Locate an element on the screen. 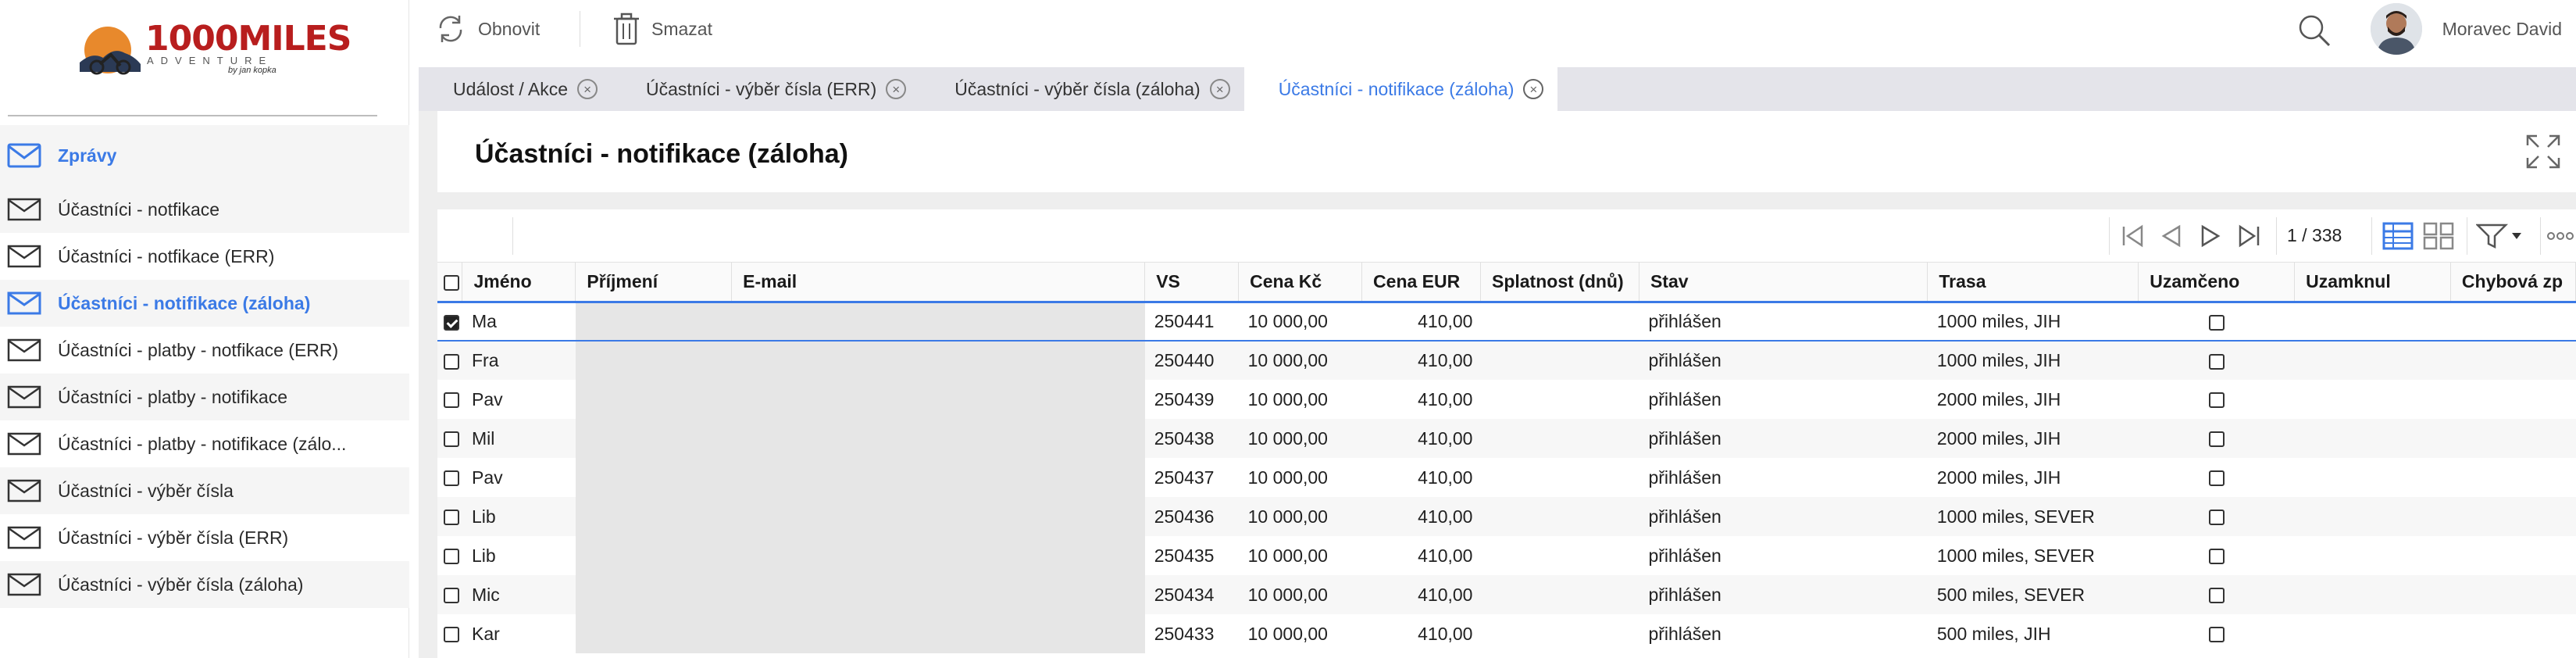 This screenshot has width=2576, height=658. select-all-checkbox is located at coordinates (451, 282).